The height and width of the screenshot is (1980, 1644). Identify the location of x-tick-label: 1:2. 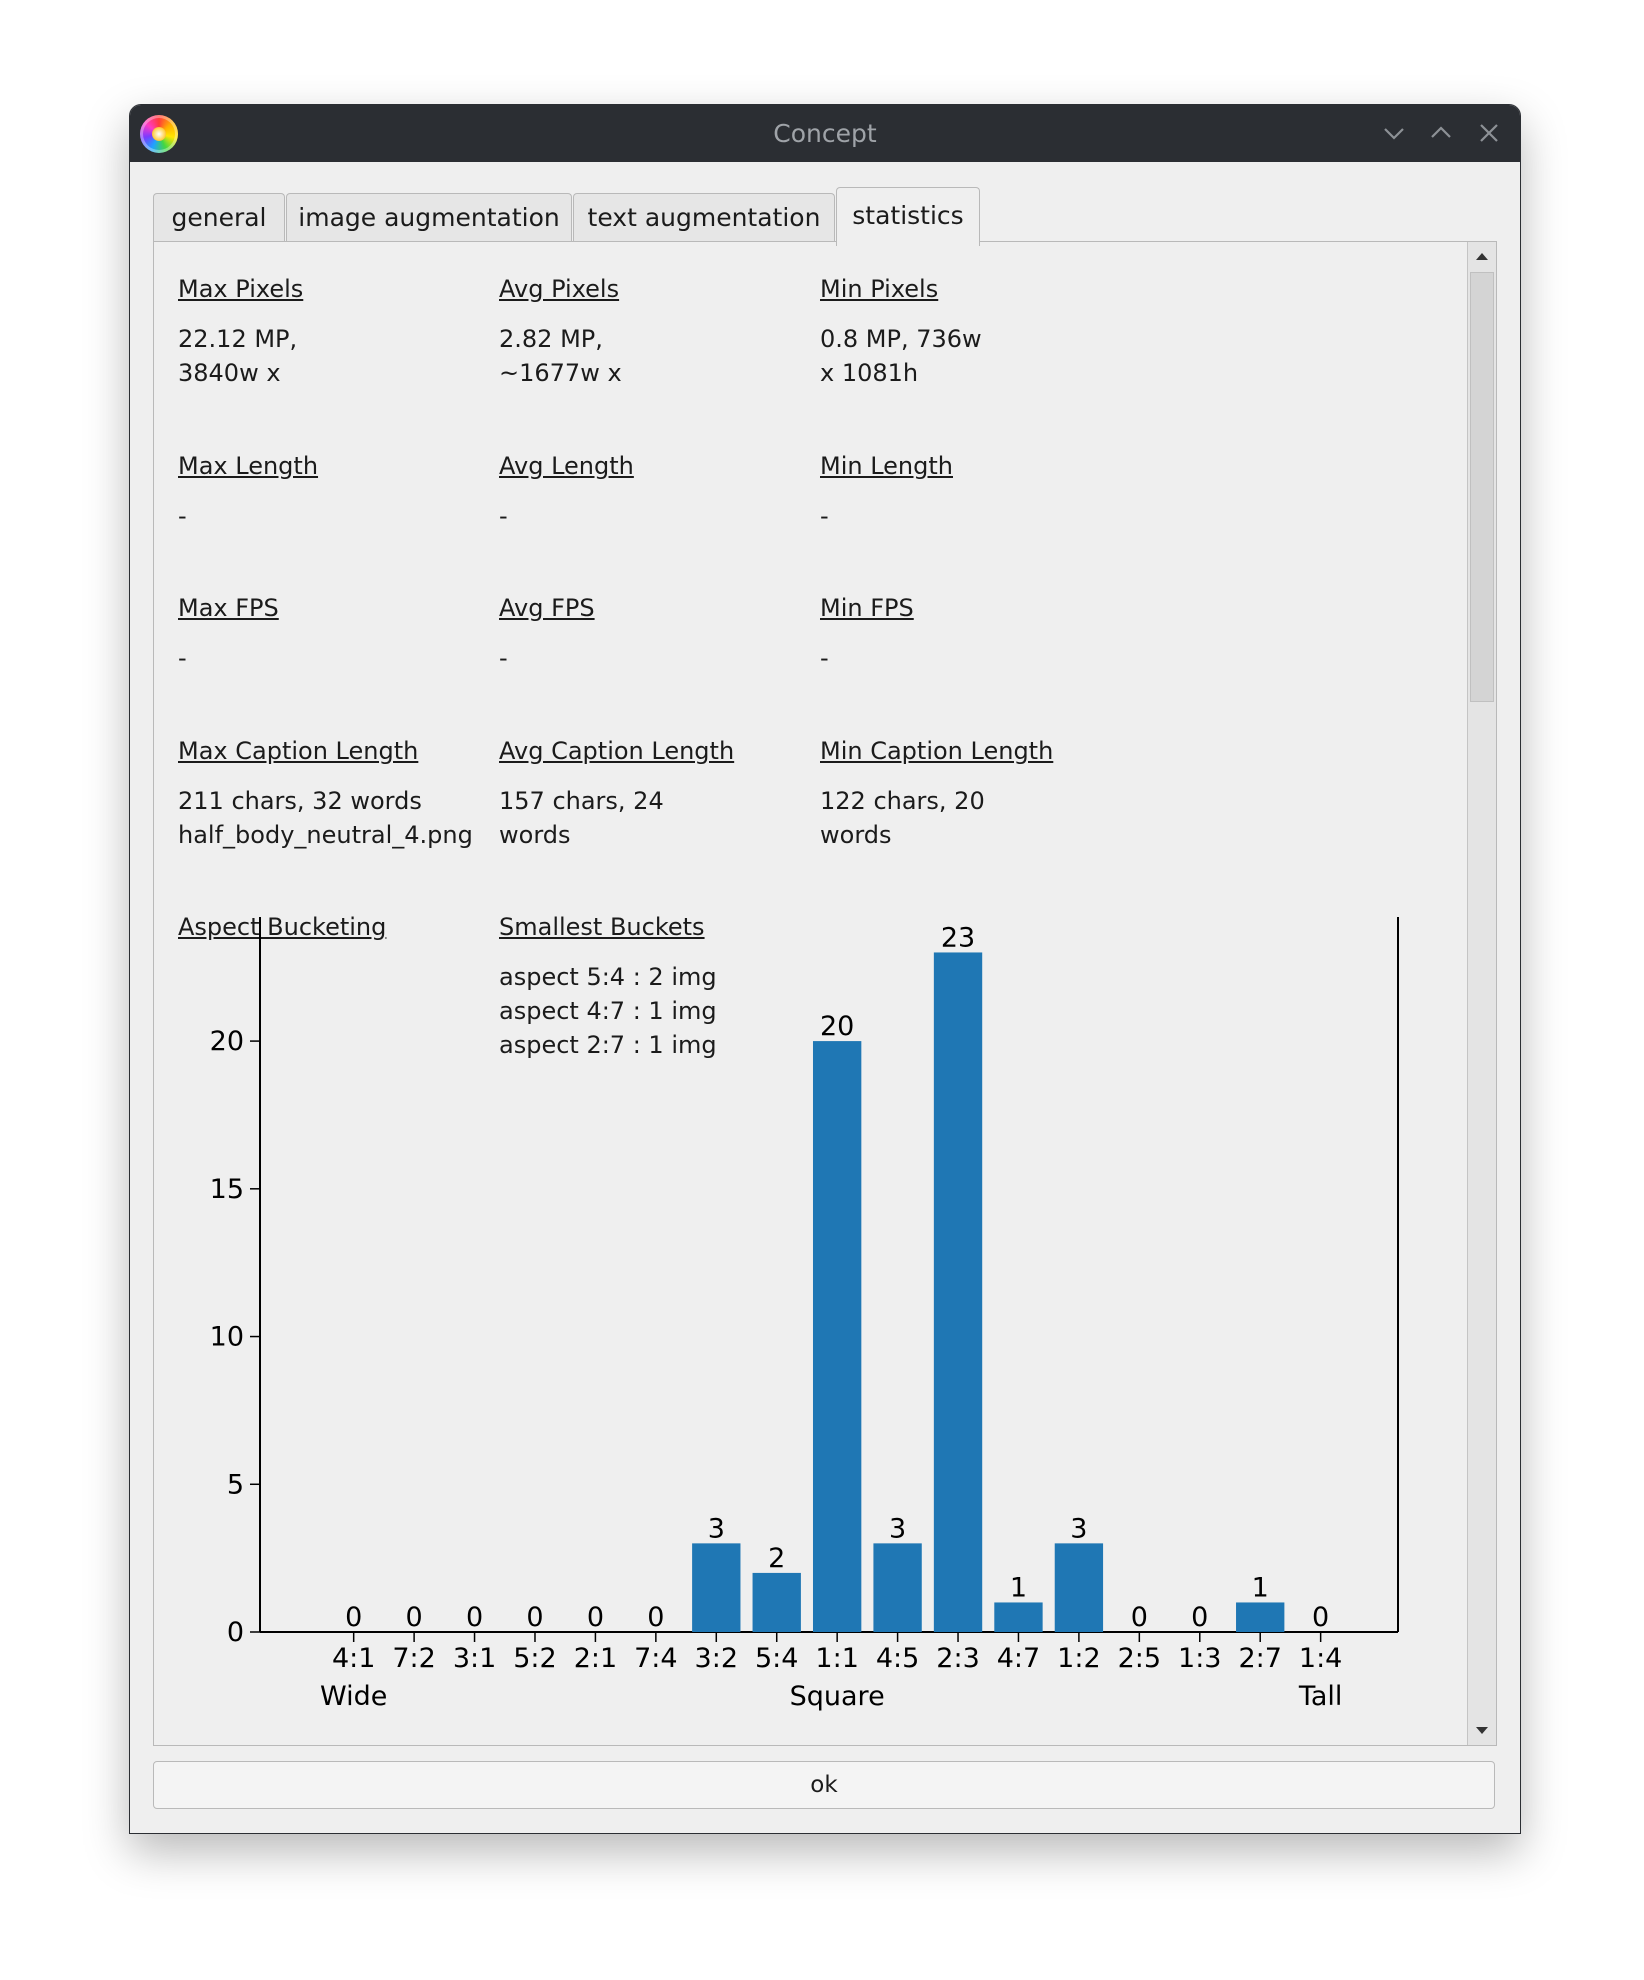
(1078, 1658).